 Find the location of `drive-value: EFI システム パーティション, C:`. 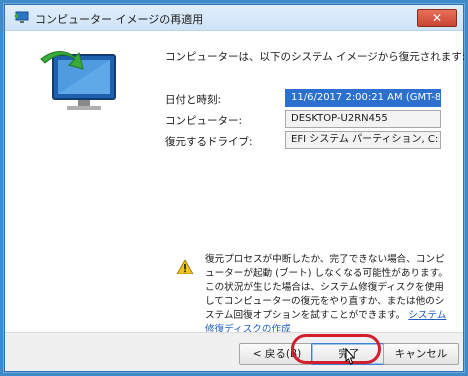

drive-value: EFI システム パーティション, C: is located at coordinates (363, 140).